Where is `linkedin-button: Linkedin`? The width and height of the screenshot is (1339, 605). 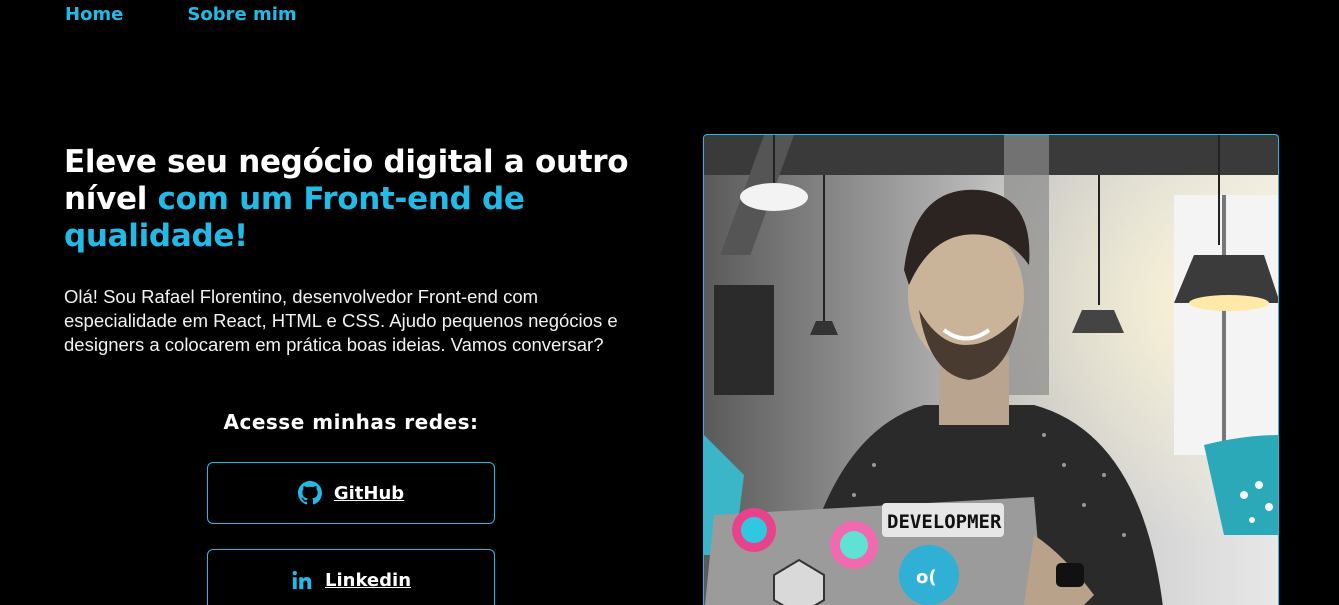
linkedin-button: Linkedin is located at coordinates (351, 577).